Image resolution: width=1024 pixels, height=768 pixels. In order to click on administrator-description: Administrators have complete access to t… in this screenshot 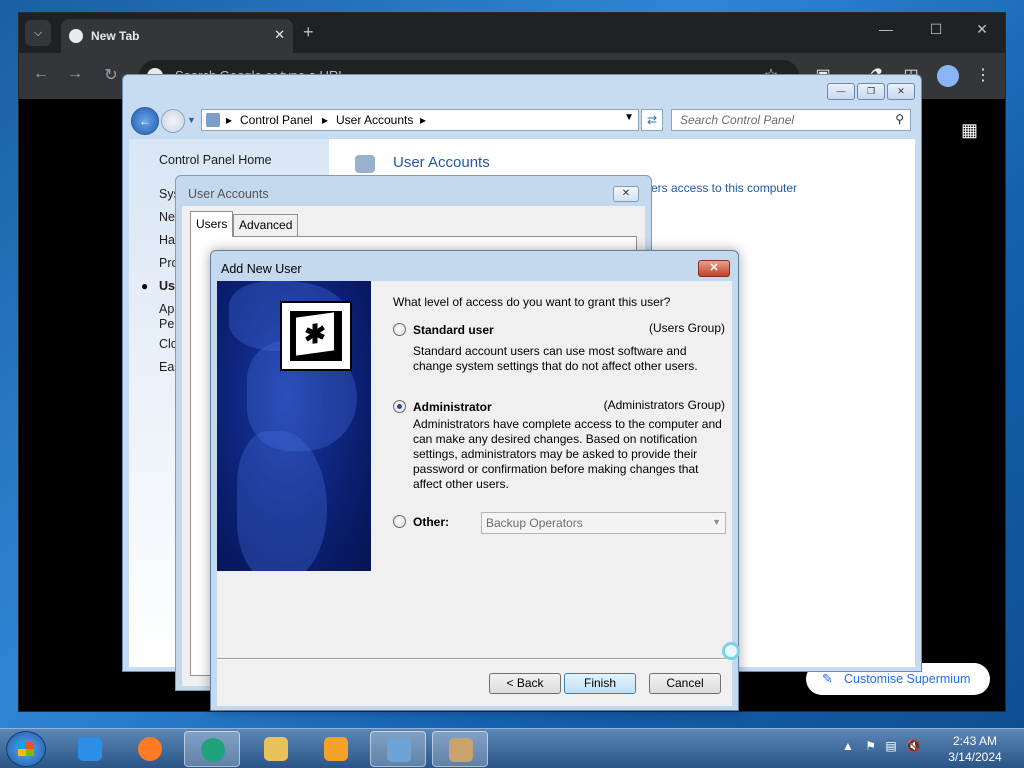, I will do `click(567, 454)`.